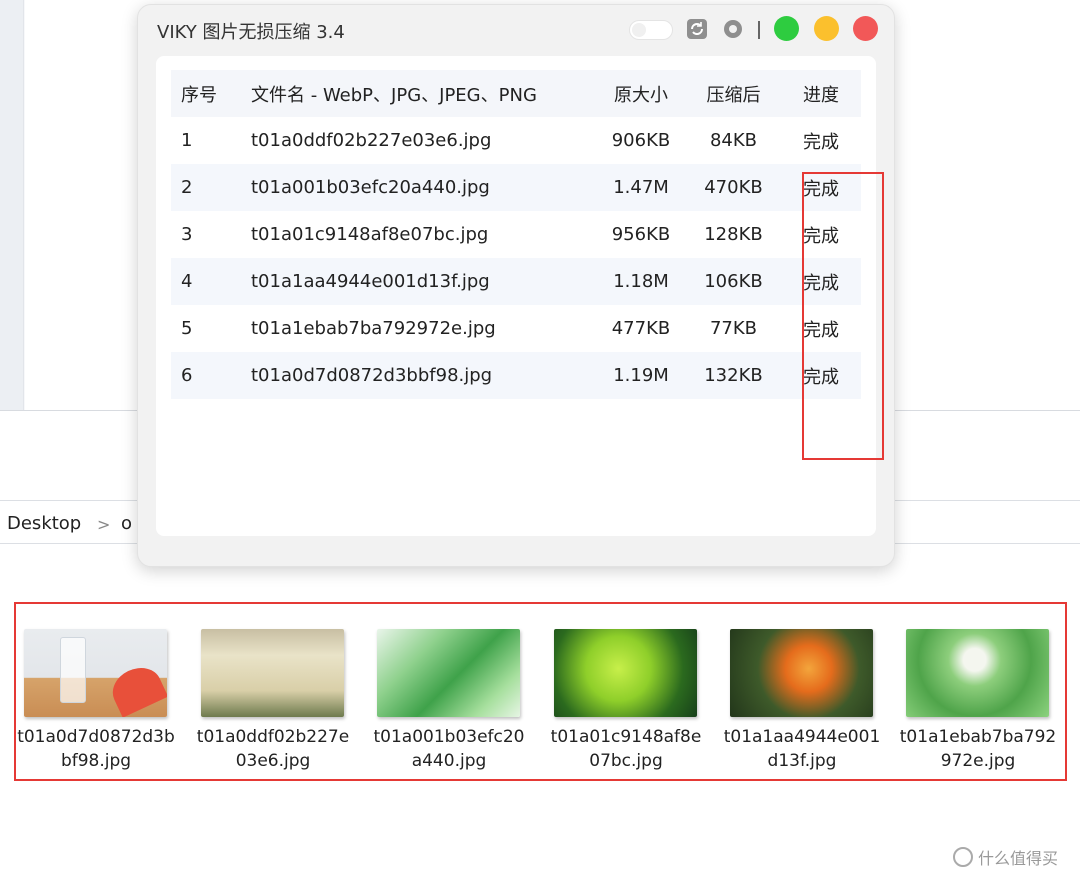  What do you see at coordinates (641, 95) in the screenshot?
I see `header-original-size: 原大小` at bounding box center [641, 95].